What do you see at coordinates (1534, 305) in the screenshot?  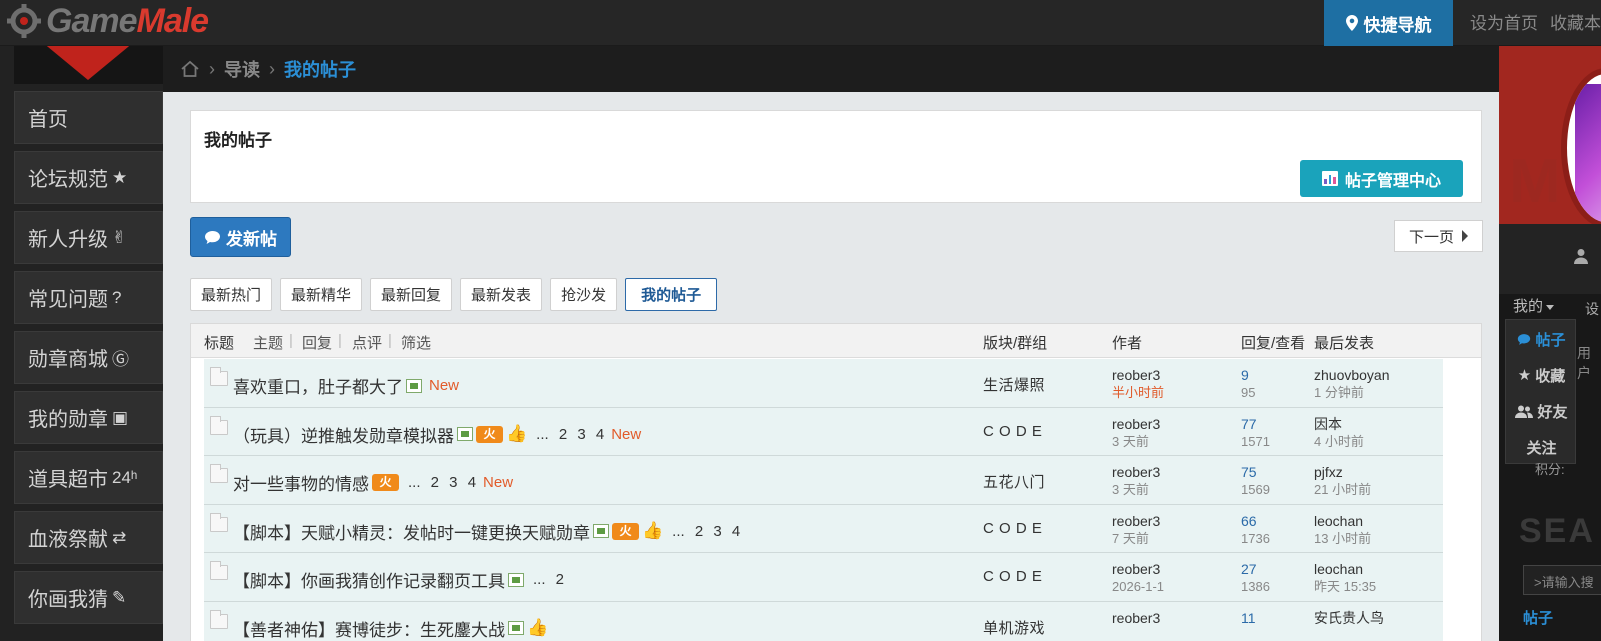 I see `my-menu-toggle: 我的` at bounding box center [1534, 305].